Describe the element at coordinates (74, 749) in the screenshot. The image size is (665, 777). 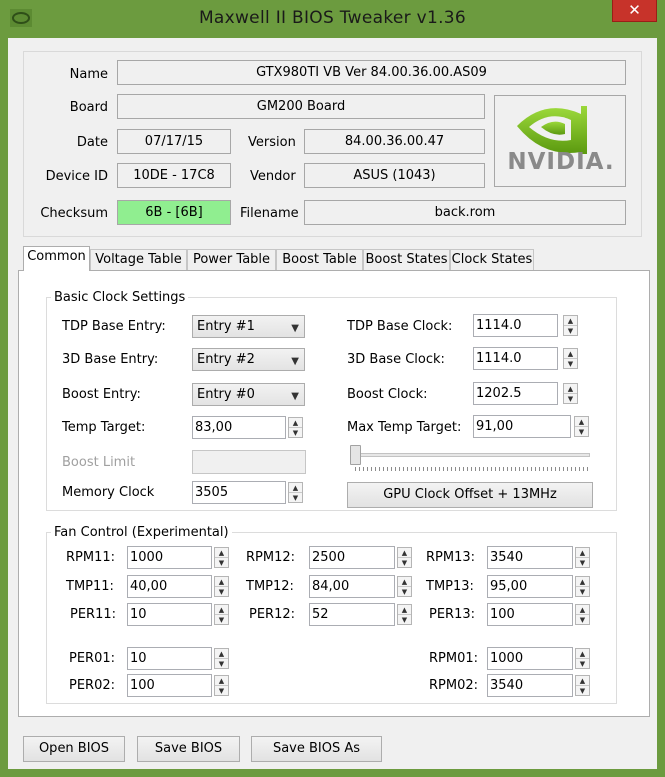
I see `open-bios-button: Open BIOS` at that location.